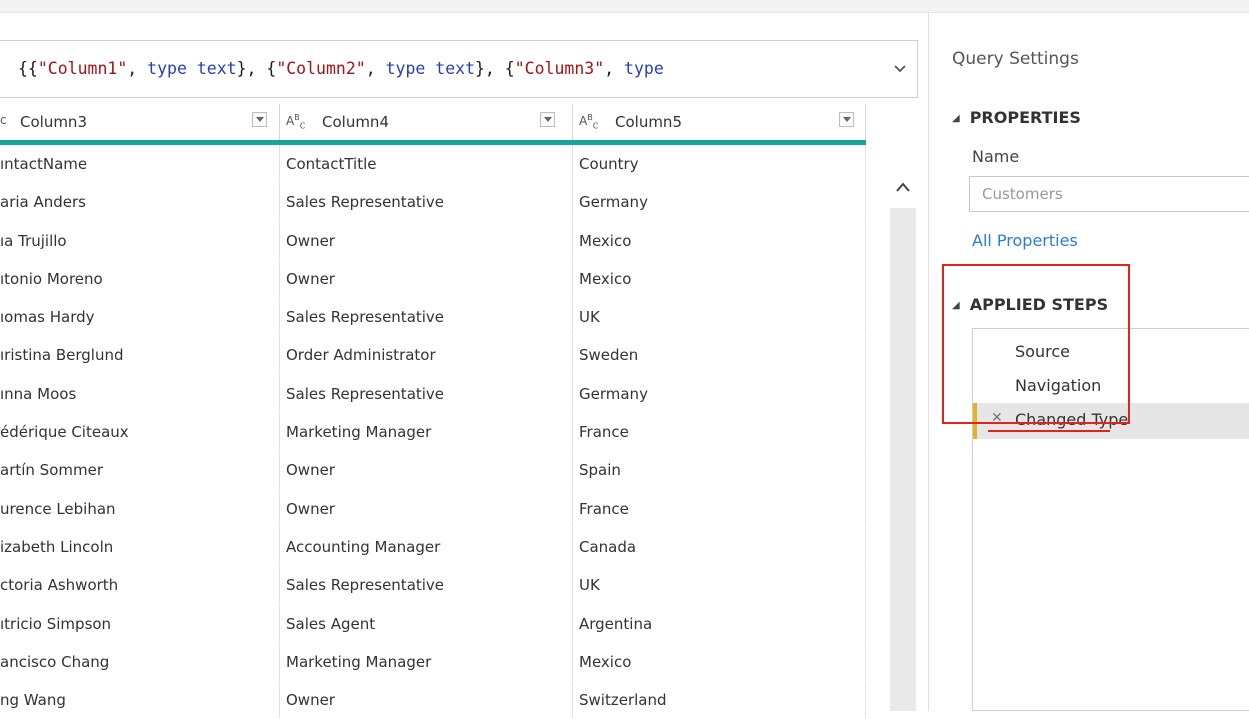  Describe the element at coordinates (928, 361) in the screenshot. I see `pane-divider` at that location.